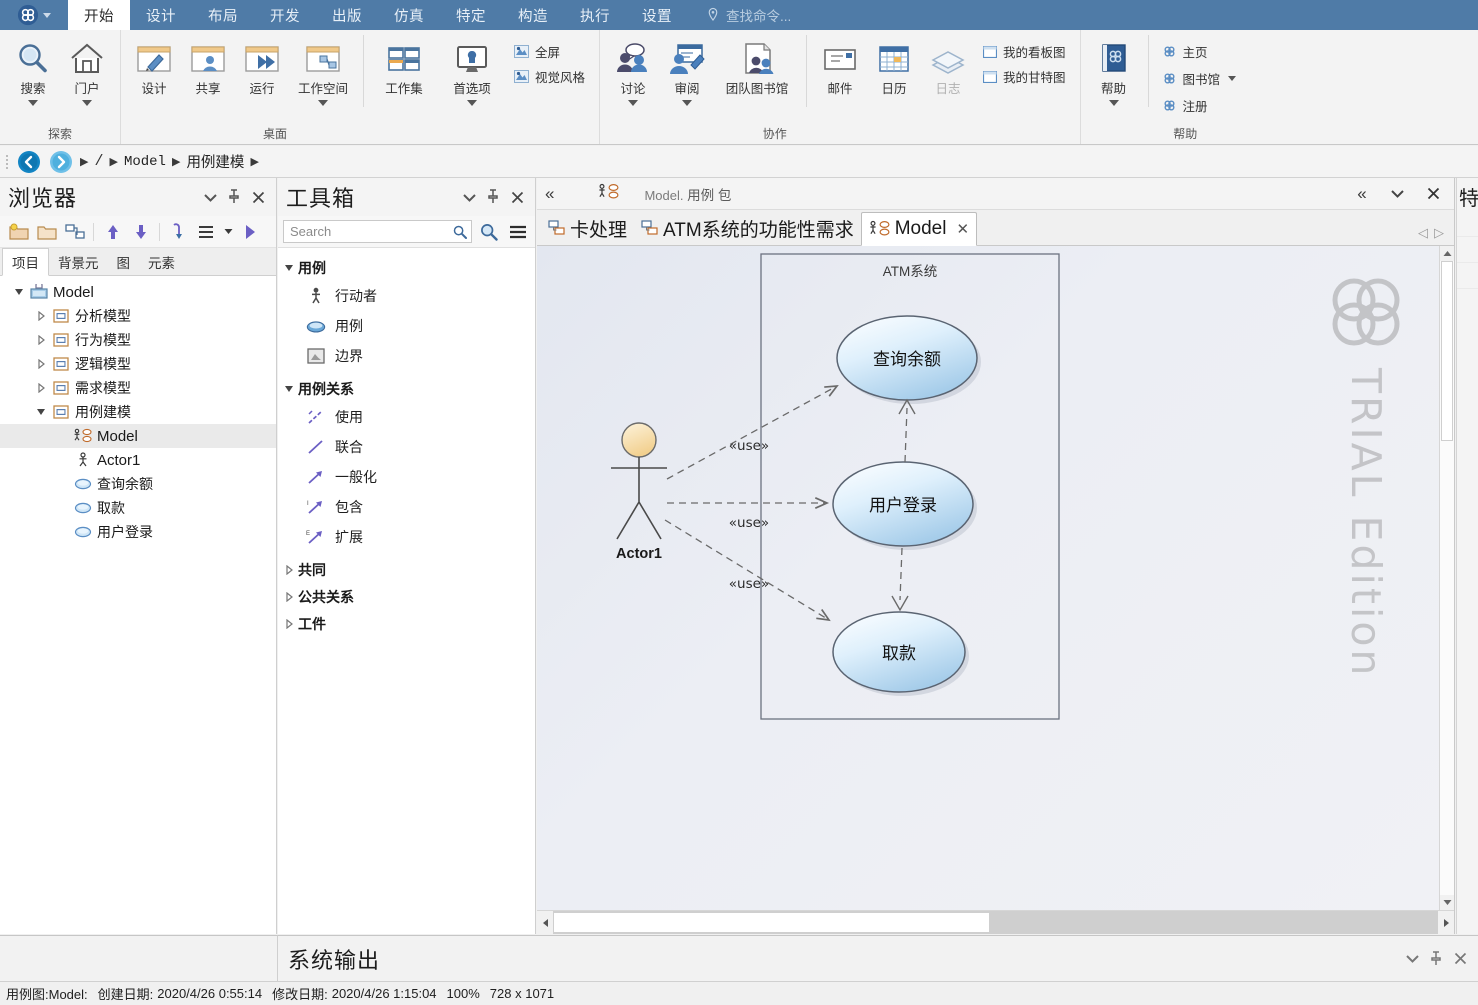 The height and width of the screenshot is (1005, 1478). I want to click on ribbon-button-workset: 工作集, so click(404, 65).